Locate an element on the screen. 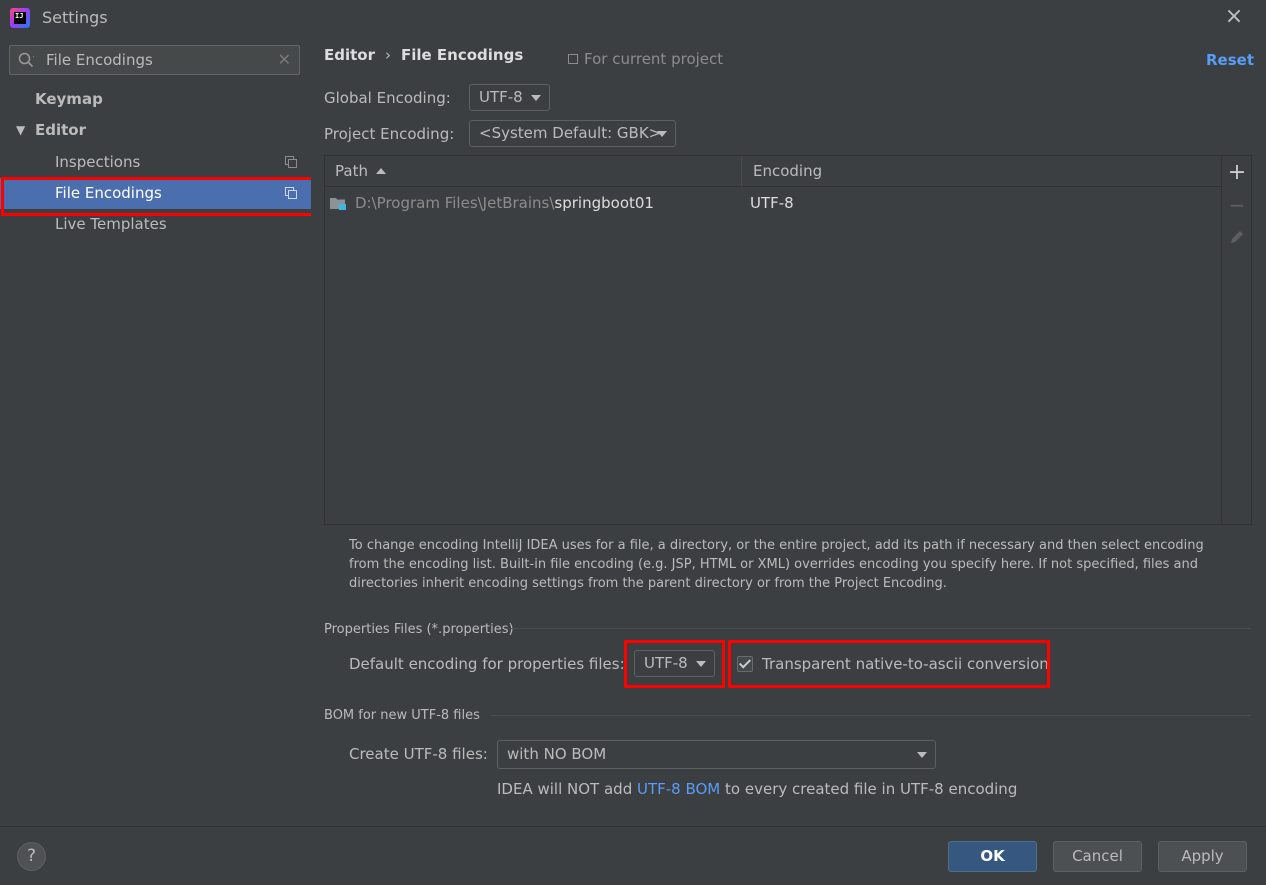 This screenshot has height=885, width=1266. properties-section-title: Properties Files (*.properties) is located at coordinates (419, 629).